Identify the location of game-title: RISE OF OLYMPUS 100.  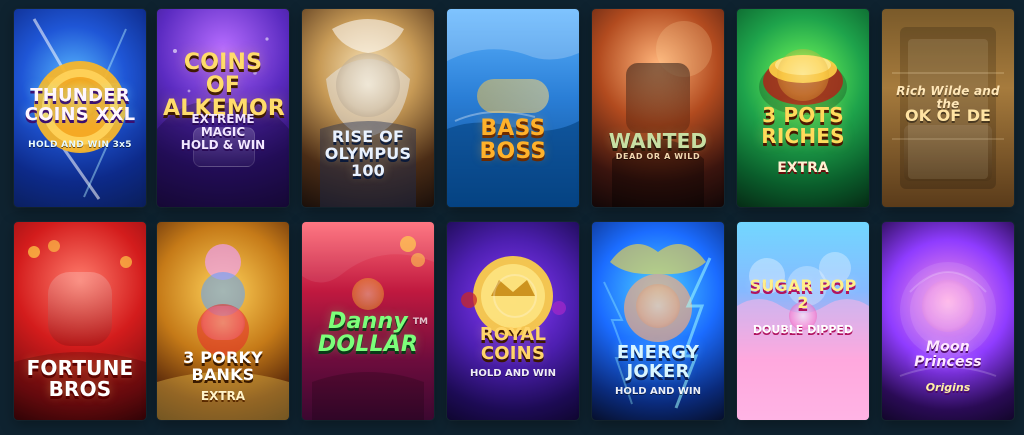
(368, 153).